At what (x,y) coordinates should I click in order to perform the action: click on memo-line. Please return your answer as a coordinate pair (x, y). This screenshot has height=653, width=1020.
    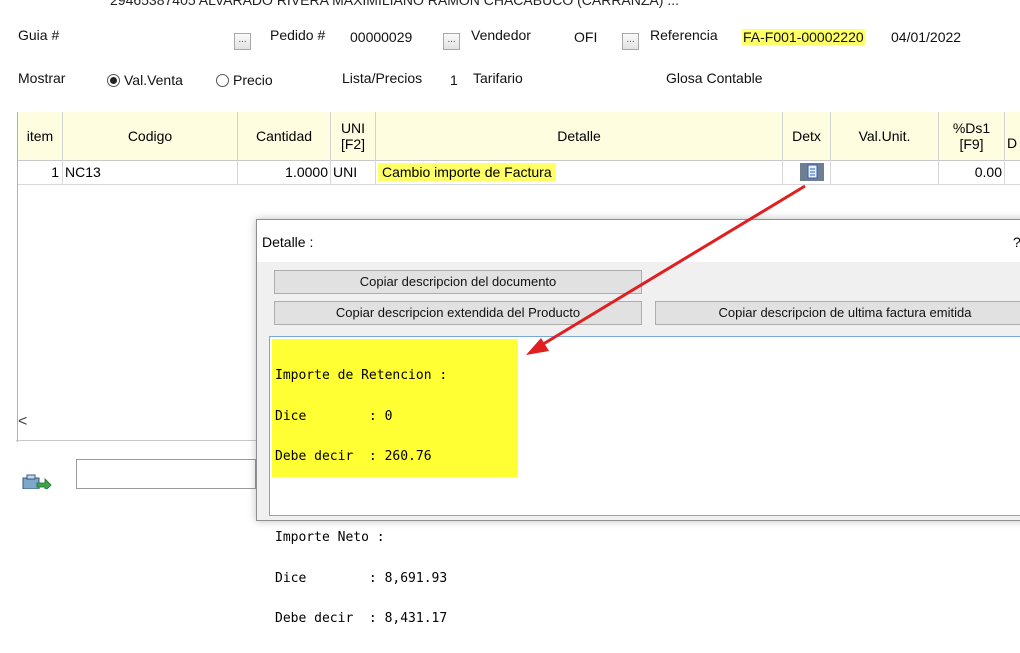
    Looking at the image, I should click on (395, 498).